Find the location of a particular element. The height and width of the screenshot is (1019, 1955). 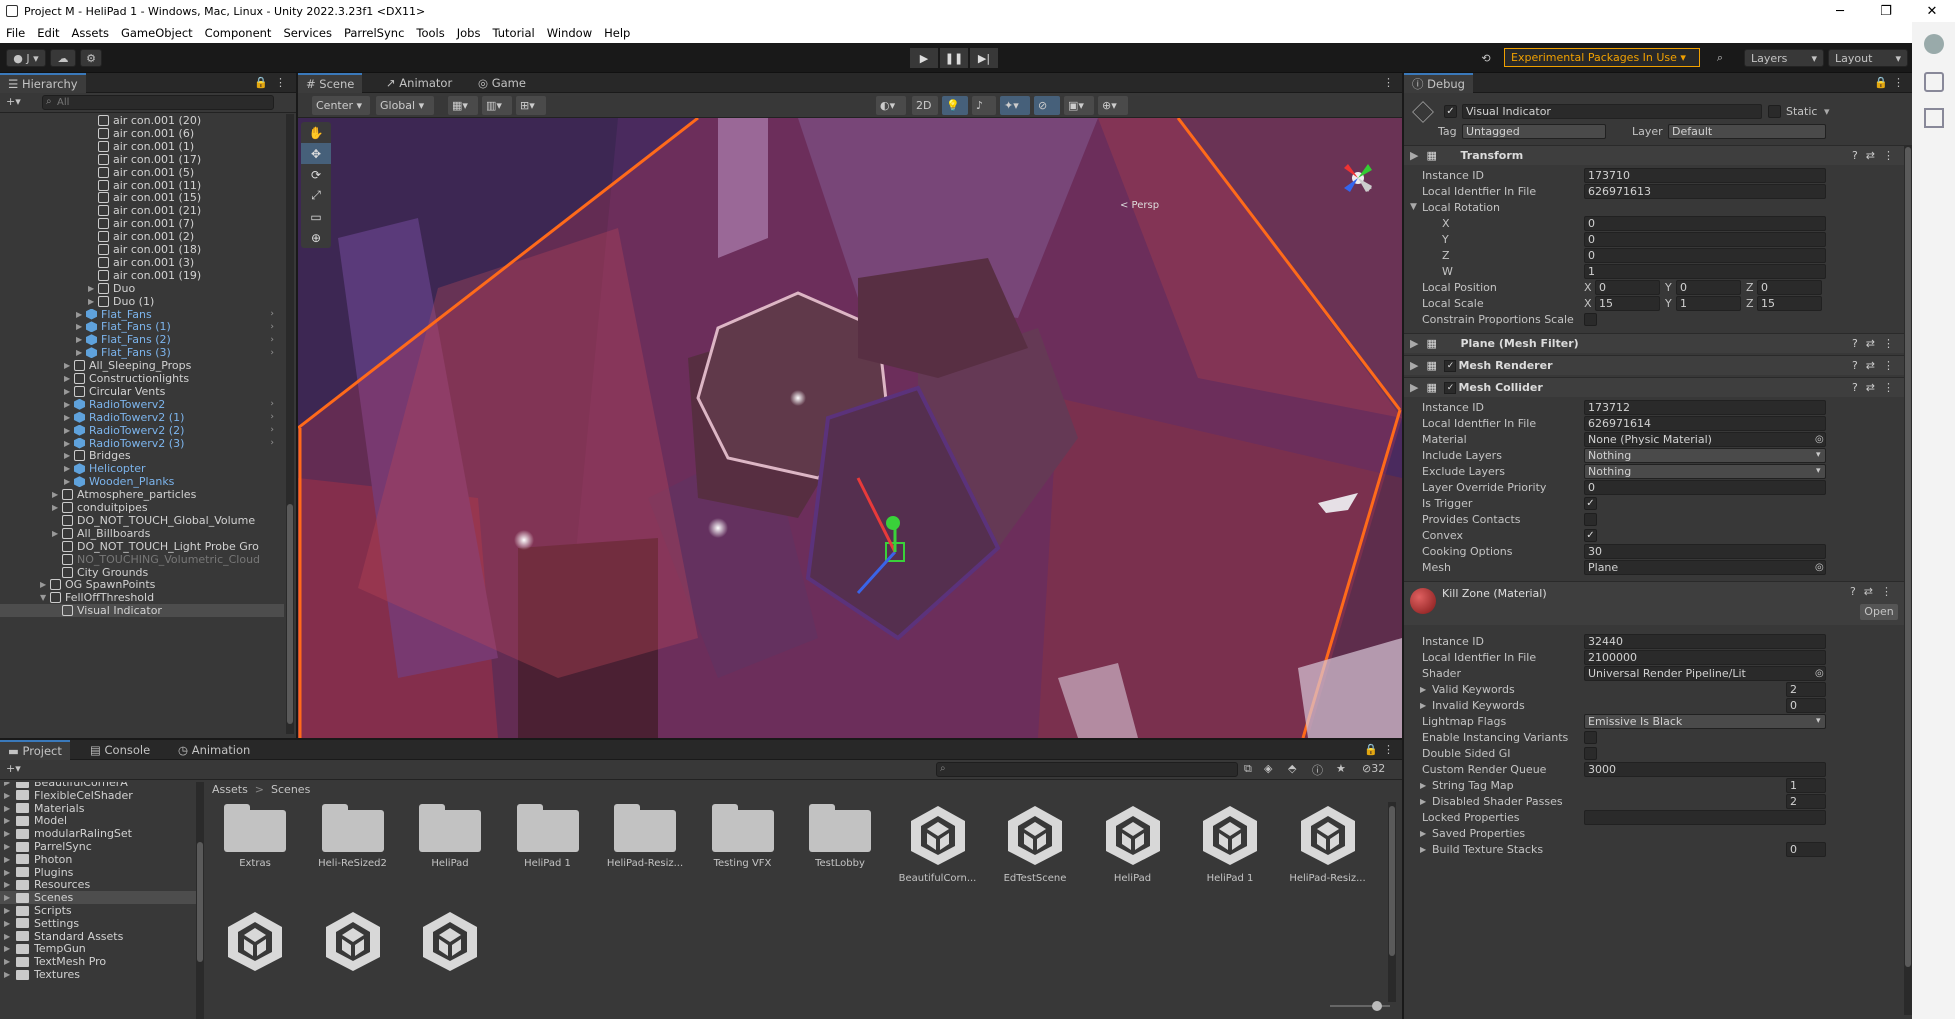

static-dropdown-icon: ▾ is located at coordinates (1827, 111).